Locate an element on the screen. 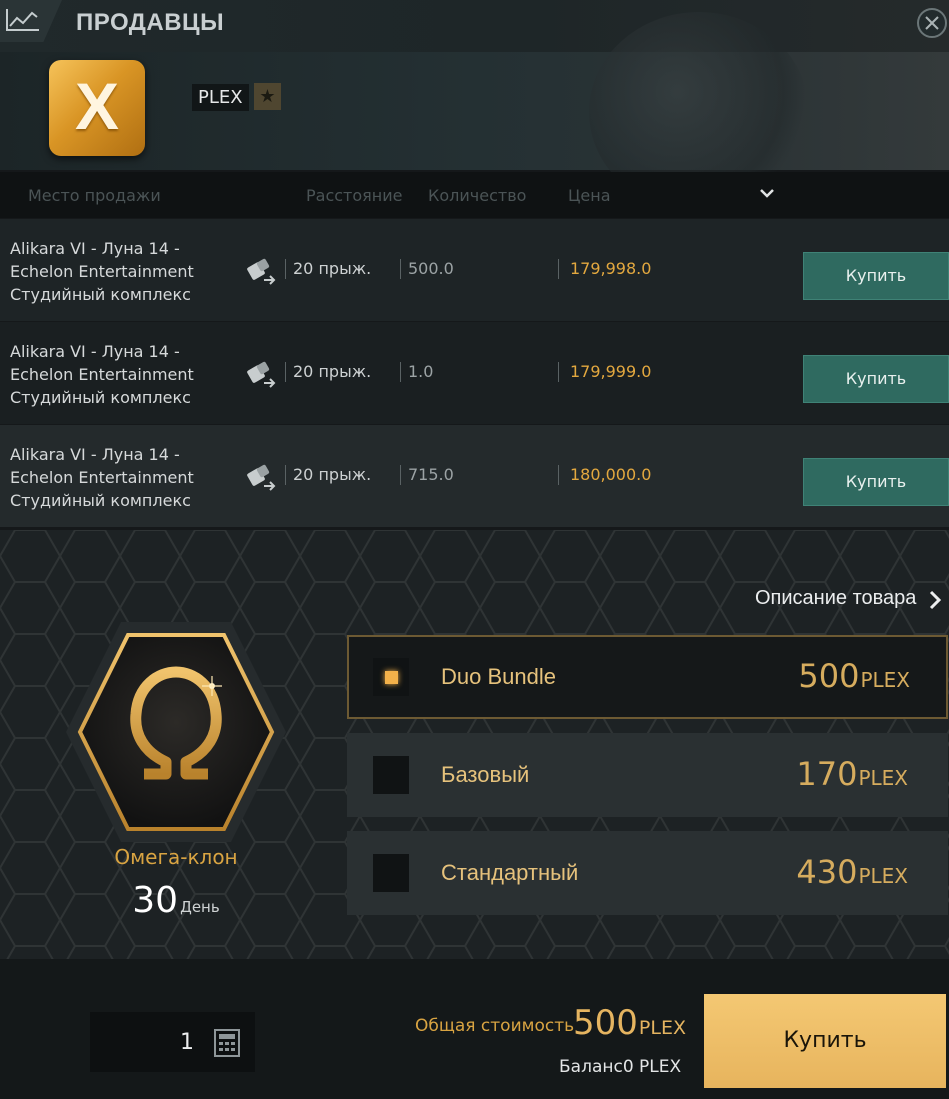 The image size is (949, 1099). quantity-value: 715.0 is located at coordinates (431, 474).